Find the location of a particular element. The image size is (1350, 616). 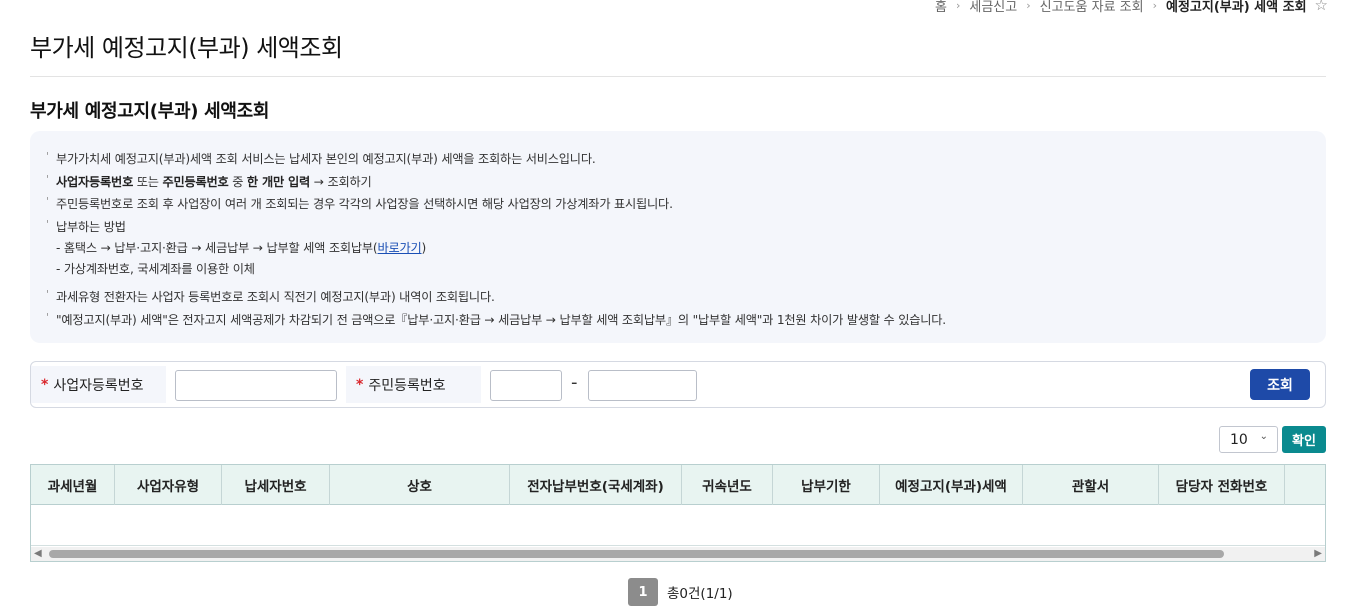

title-divider is located at coordinates (678, 76).